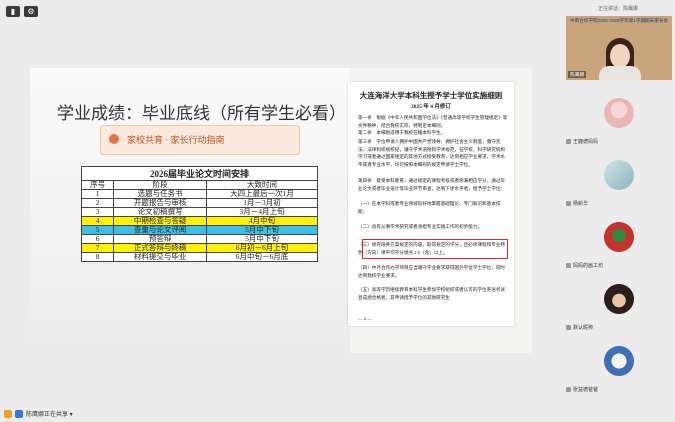 The image size is (675, 422). I want to click on doc-date: 2025 年 4 月修订, so click(431, 107).